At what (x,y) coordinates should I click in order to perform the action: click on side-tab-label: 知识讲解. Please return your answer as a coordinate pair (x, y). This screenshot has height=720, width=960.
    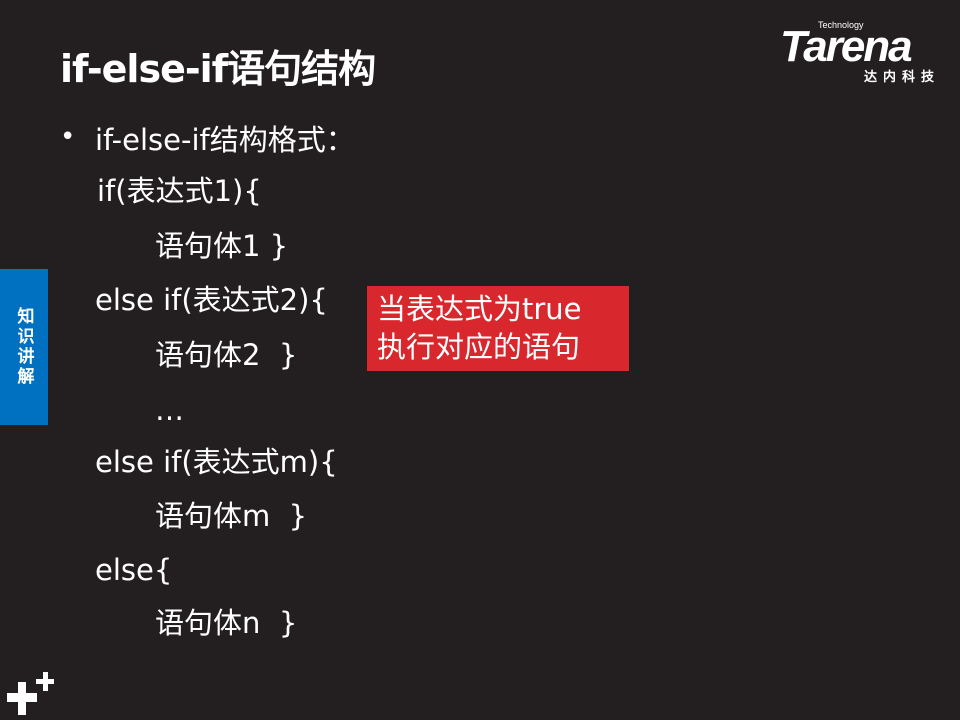
    Looking at the image, I should click on (23, 347).